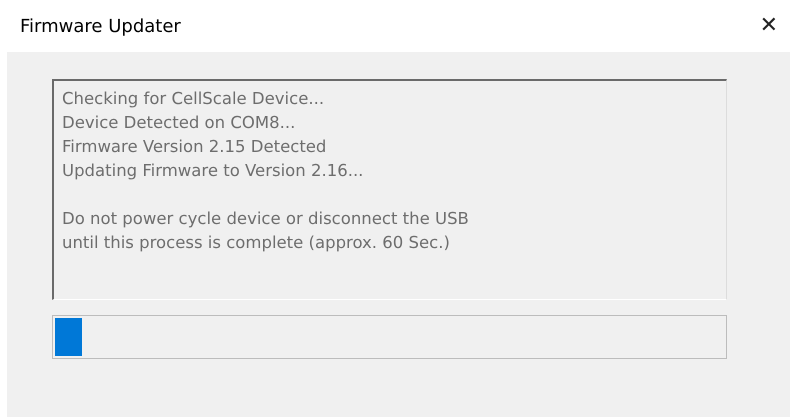 This screenshot has width=790, height=417. I want to click on warning-line: Do not power cycle device or disconnect the USB, so click(266, 219).